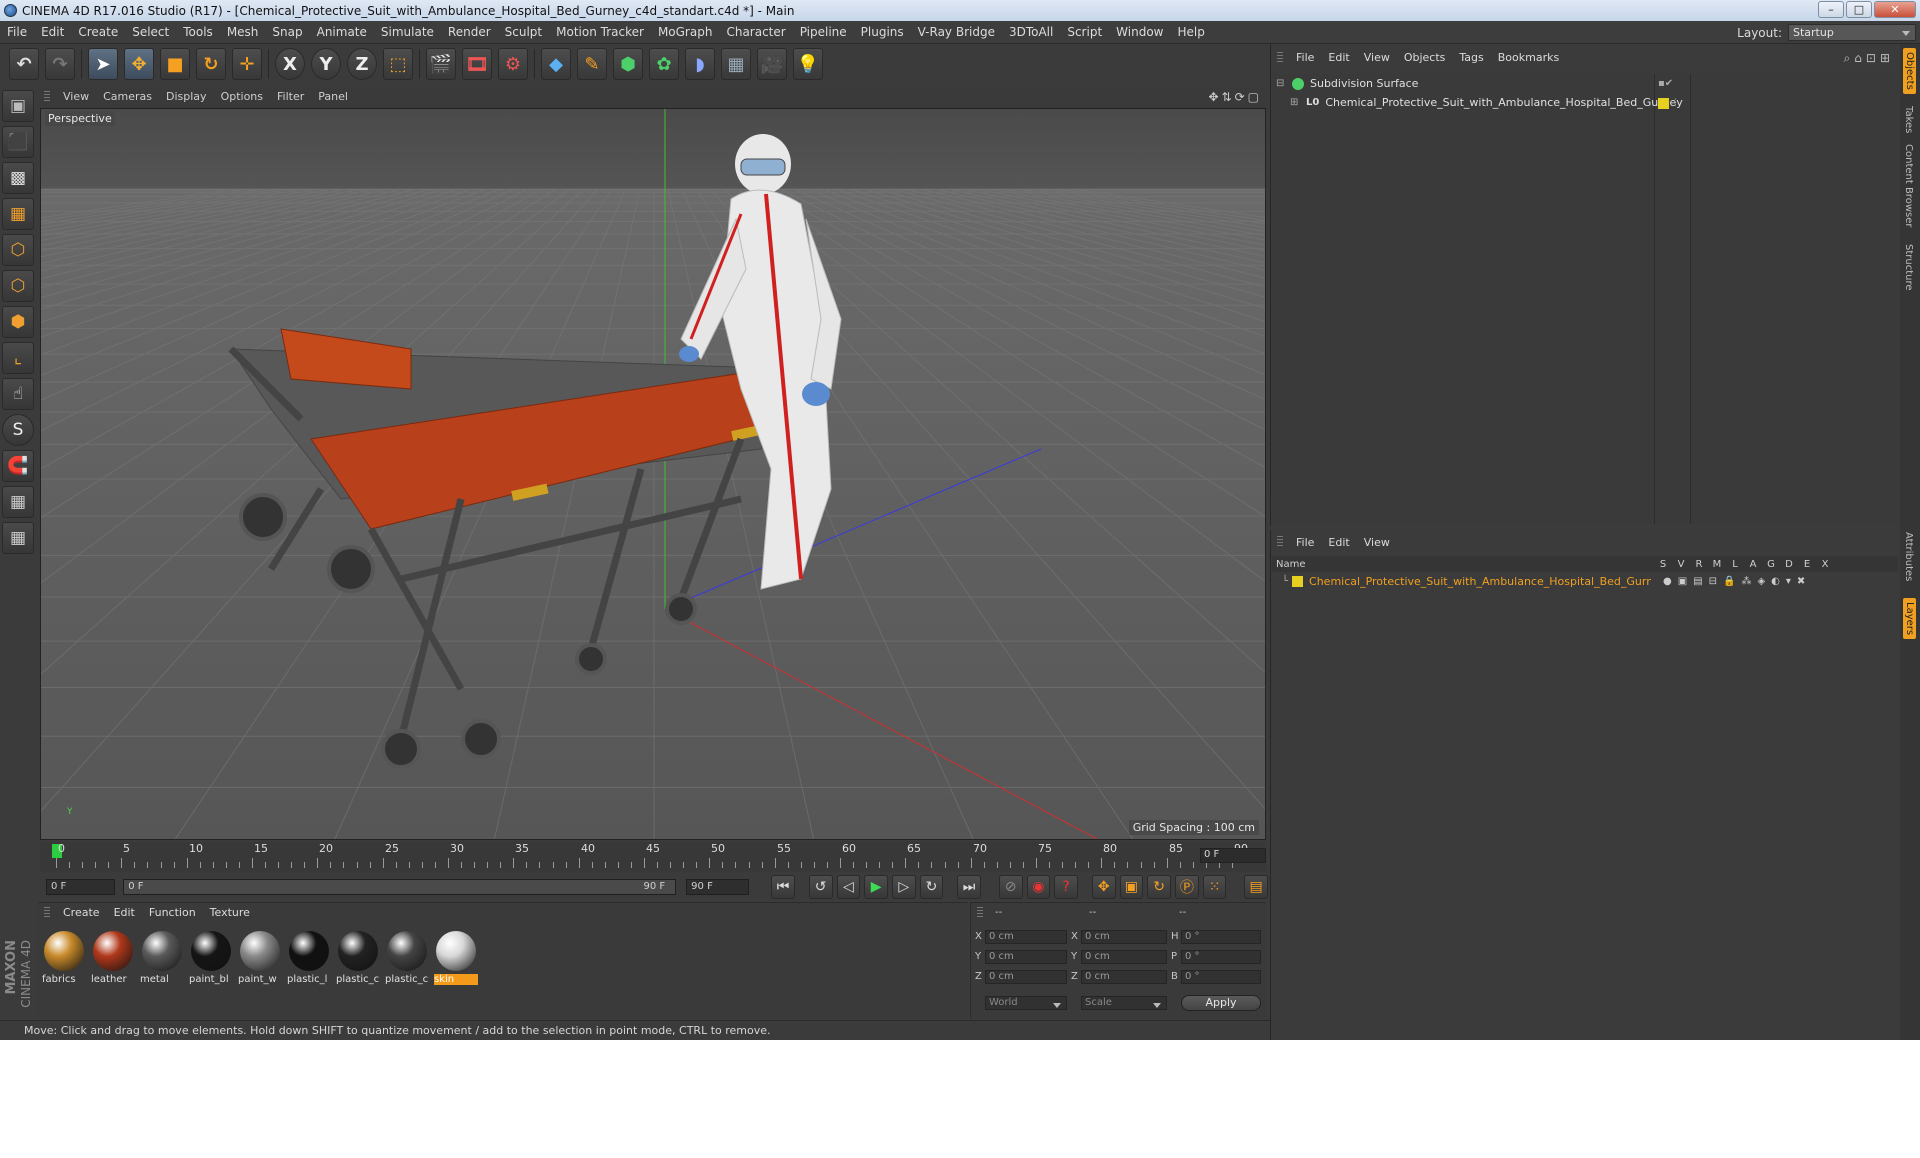 The width and height of the screenshot is (1920, 1158). Describe the element at coordinates (1010, 887) in the screenshot. I see `keyframe-selection-icon: ⊘` at that location.